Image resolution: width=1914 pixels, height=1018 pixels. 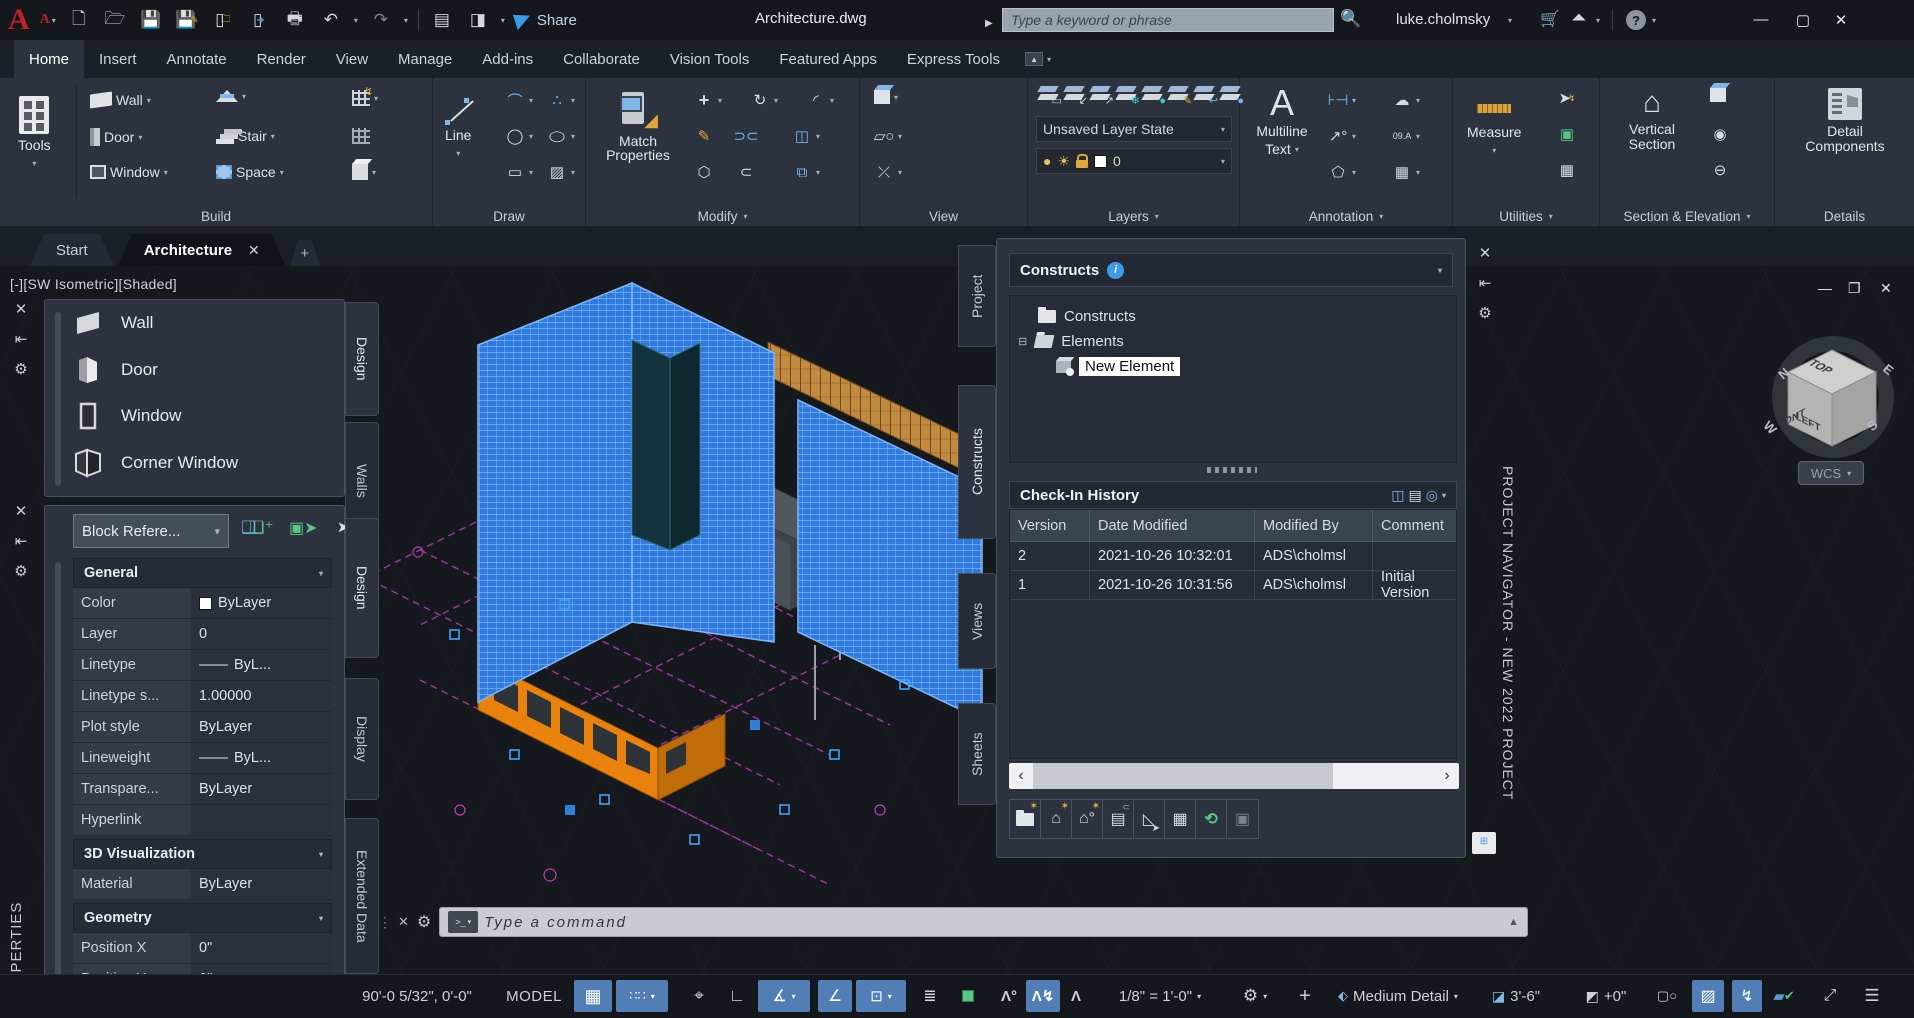 I want to click on help-dropdown, so click(x=1654, y=20).